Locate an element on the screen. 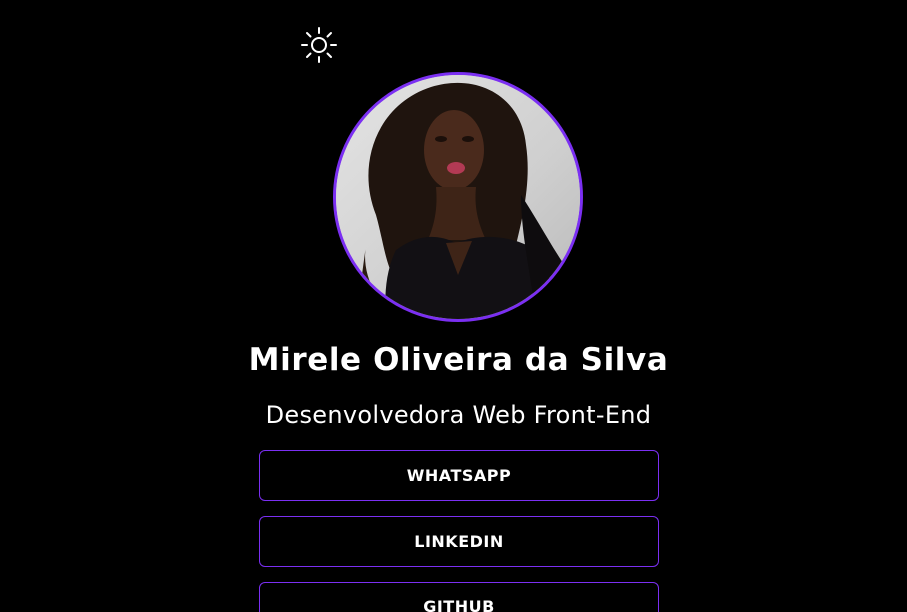 The width and height of the screenshot is (907, 612). sun-icon is located at coordinates (319, 45).